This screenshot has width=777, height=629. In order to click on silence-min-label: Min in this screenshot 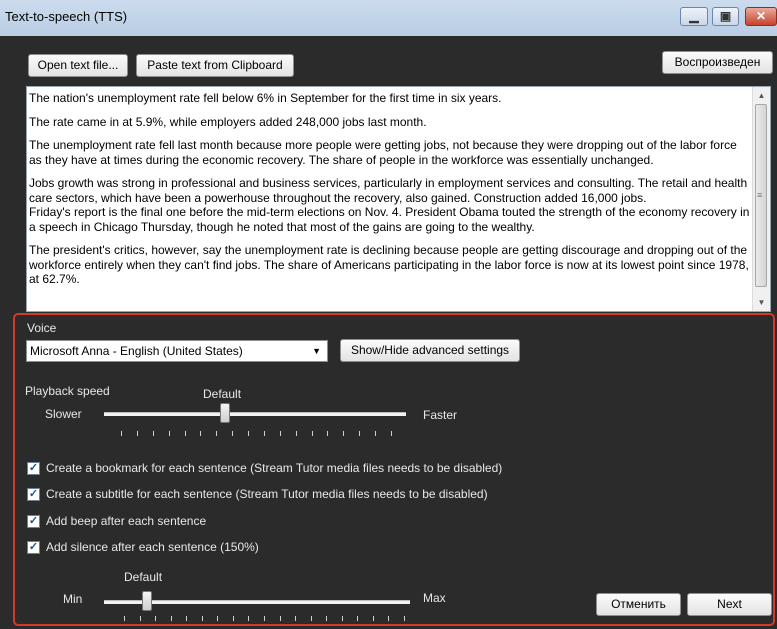, I will do `click(73, 599)`.